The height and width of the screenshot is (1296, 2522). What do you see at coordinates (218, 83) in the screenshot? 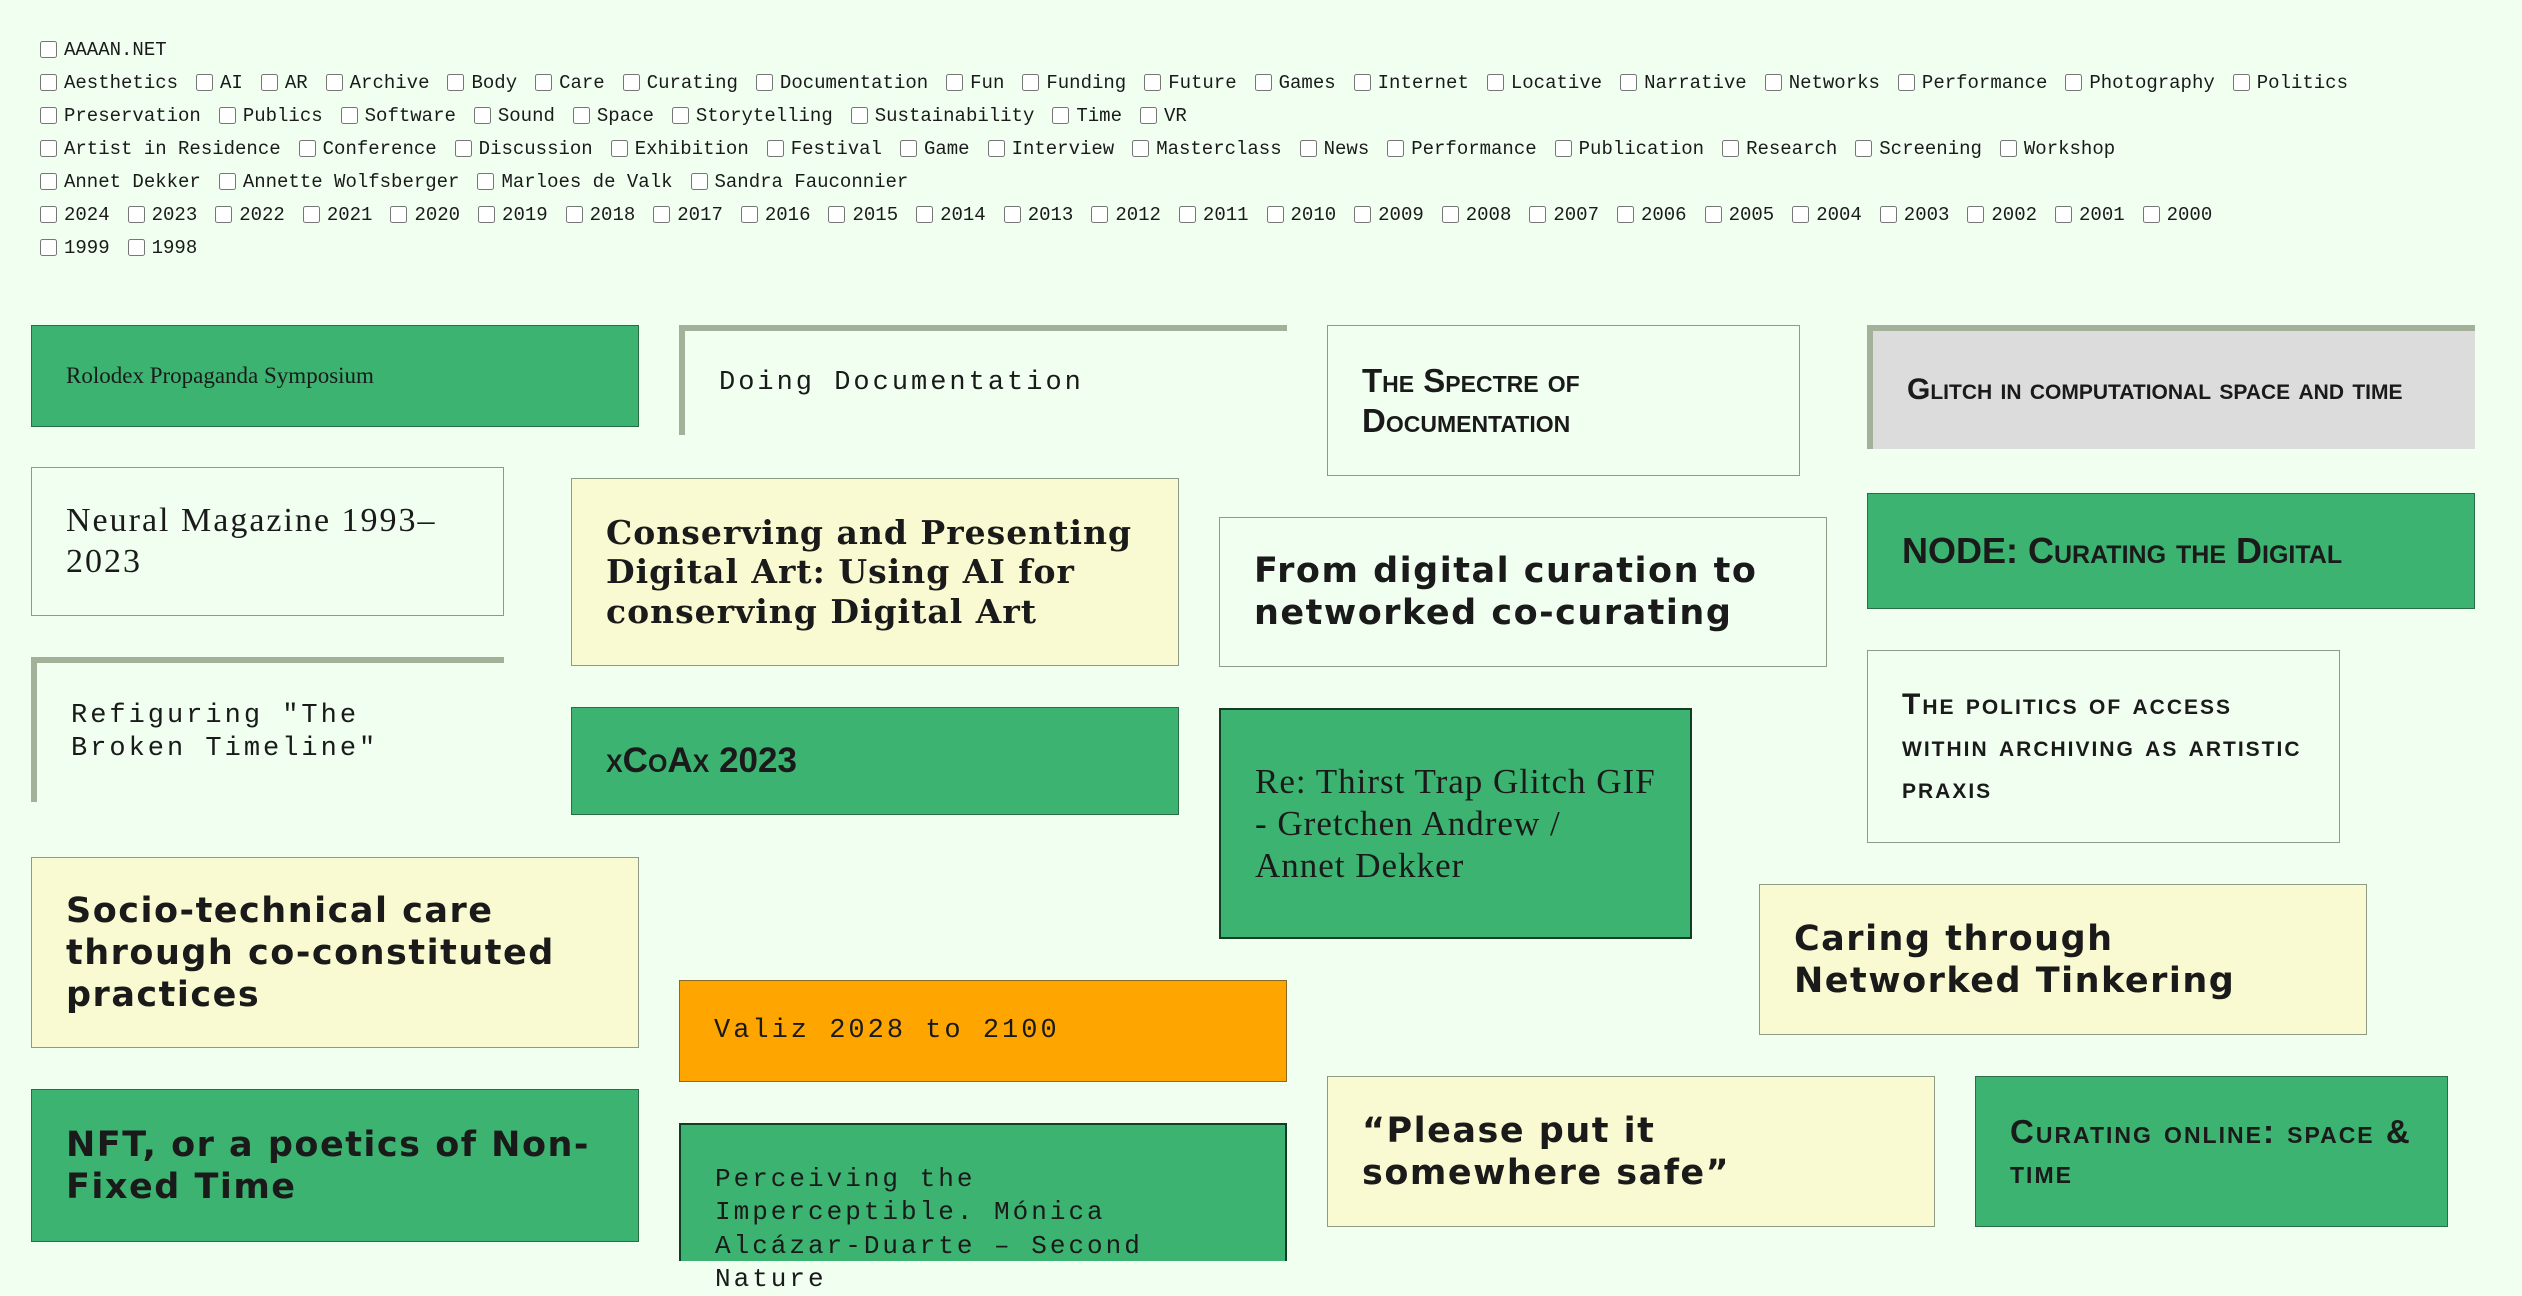
I see `filter-option: AI` at bounding box center [218, 83].